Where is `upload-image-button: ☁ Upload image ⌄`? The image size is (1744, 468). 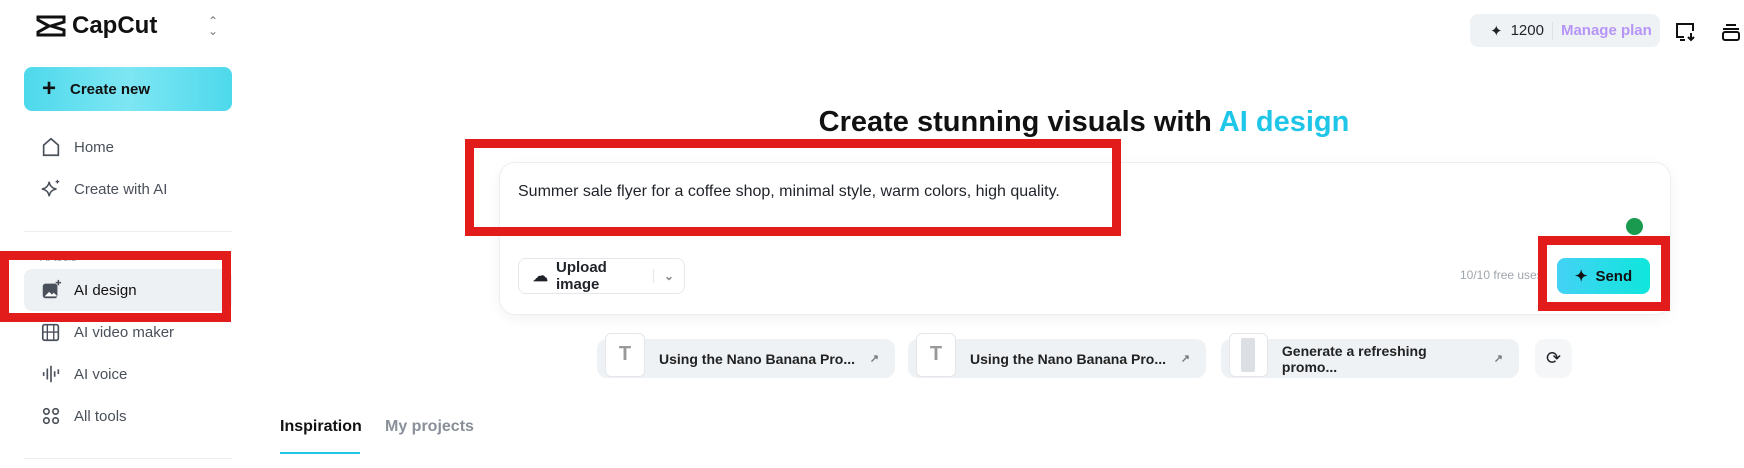 upload-image-button: ☁ Upload image ⌄ is located at coordinates (601, 276).